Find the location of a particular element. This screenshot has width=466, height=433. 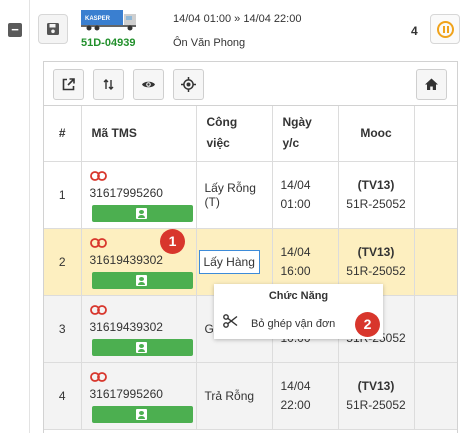

trip-count: 4 is located at coordinates (414, 31).